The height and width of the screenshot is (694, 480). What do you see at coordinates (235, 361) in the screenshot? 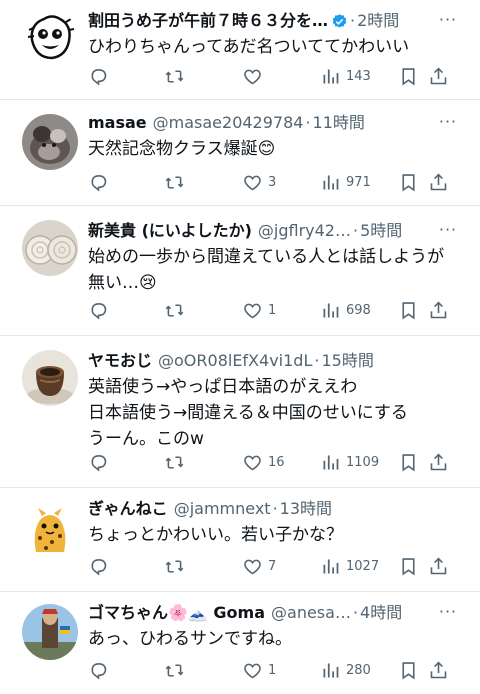
I see `handle: @oOR08lEfX4vi1dL` at bounding box center [235, 361].